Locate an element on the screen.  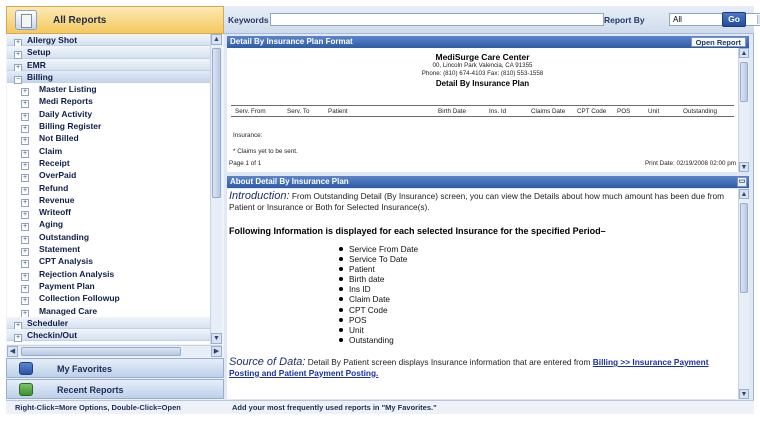
open-report-button: Open Report is located at coordinates (718, 42).